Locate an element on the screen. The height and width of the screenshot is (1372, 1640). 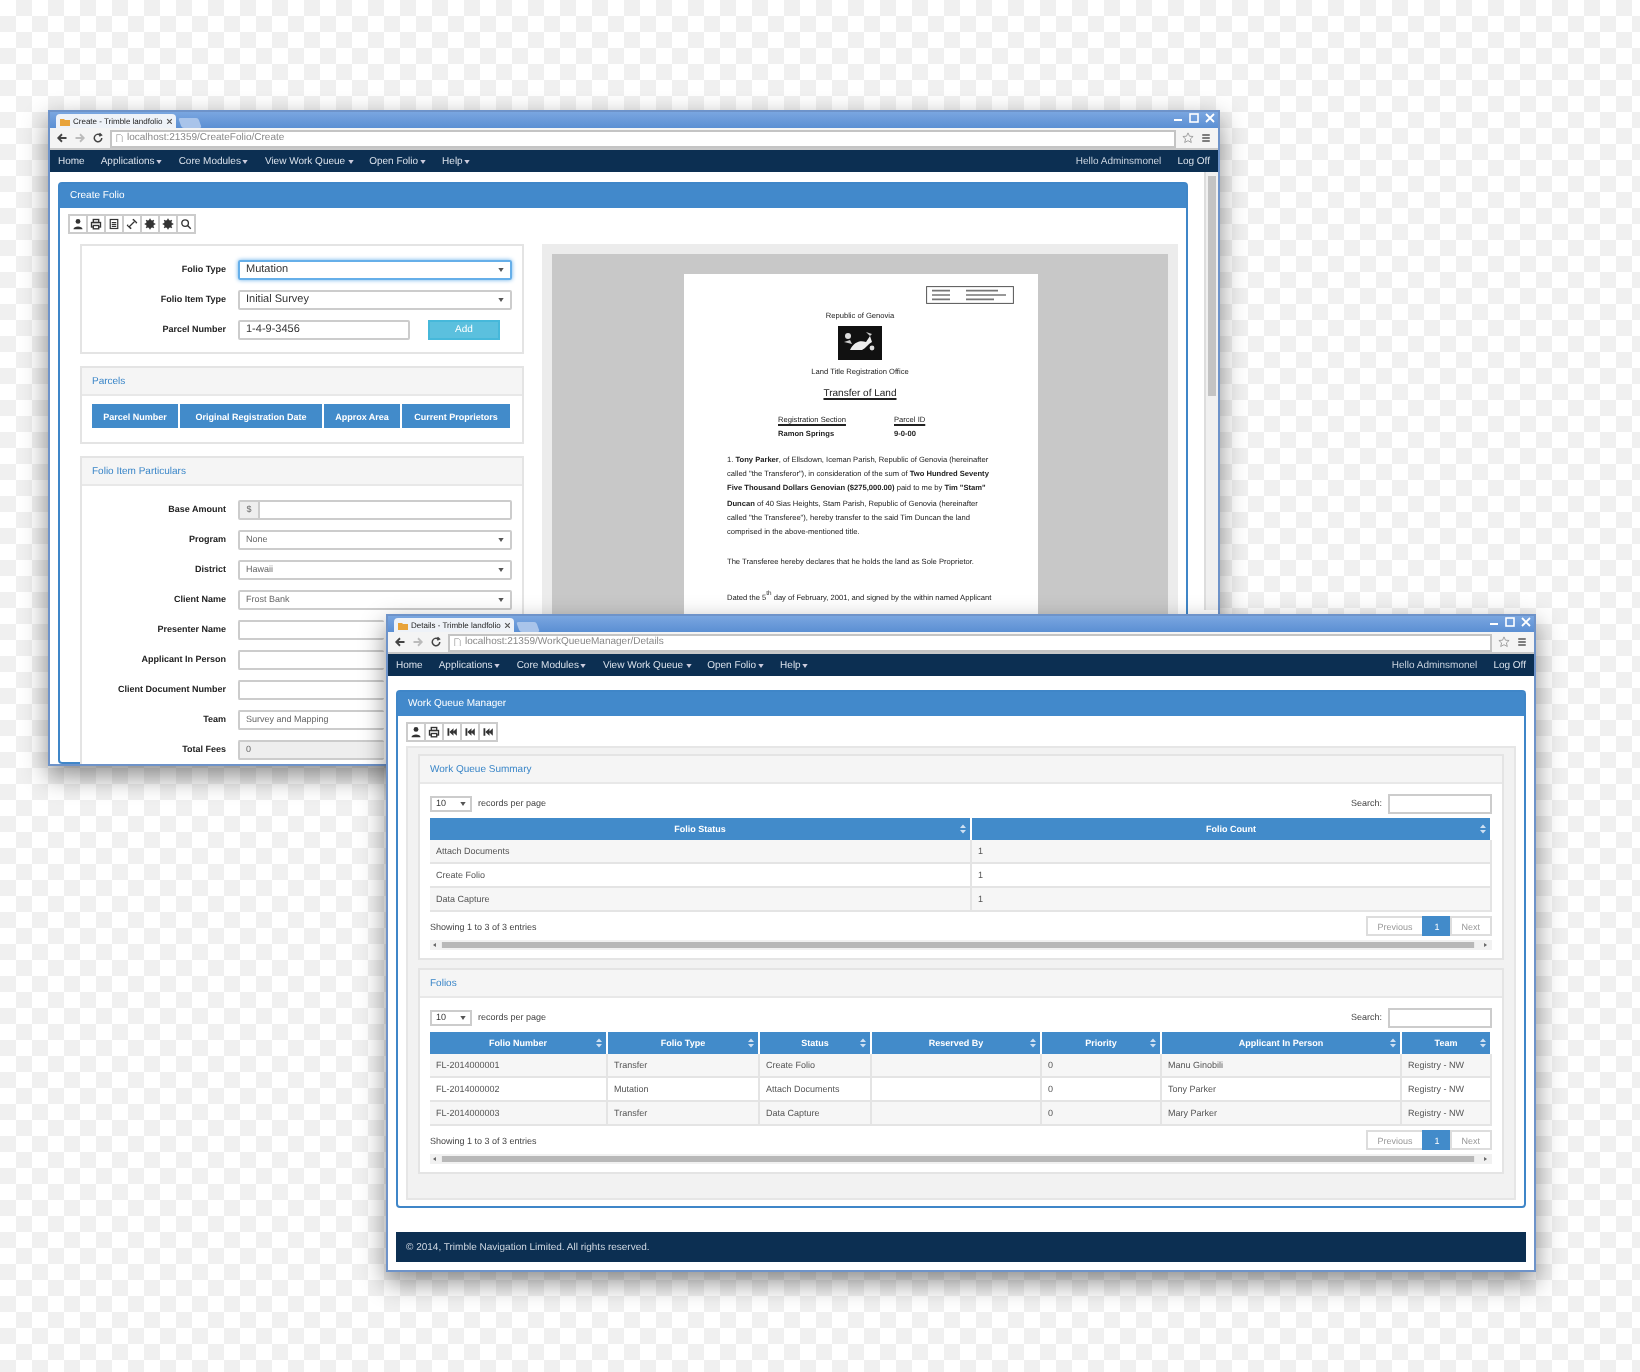
doc-icon is located at coordinates (114, 224).